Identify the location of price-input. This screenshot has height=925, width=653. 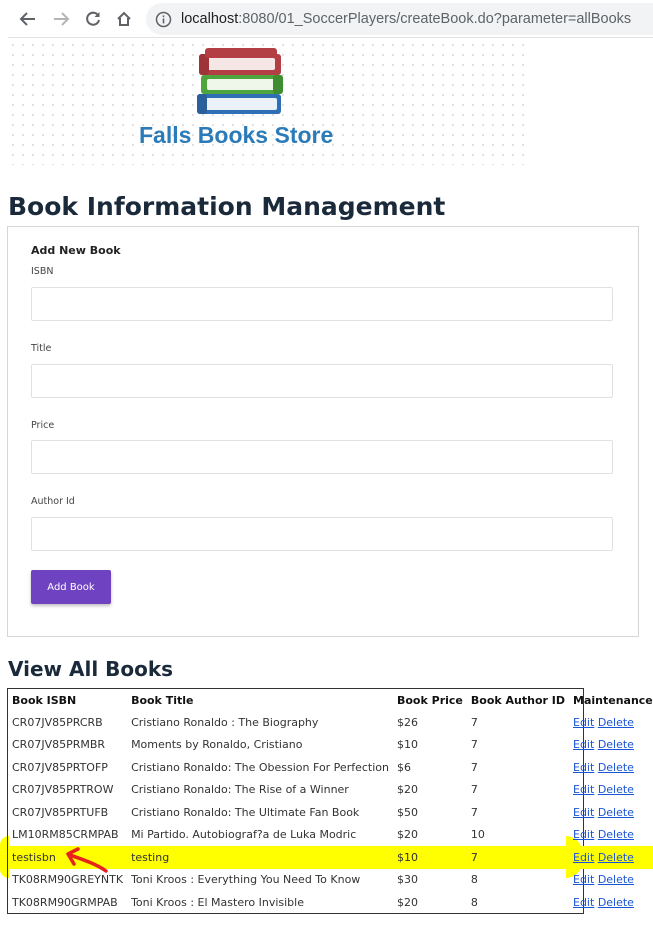
(322, 457).